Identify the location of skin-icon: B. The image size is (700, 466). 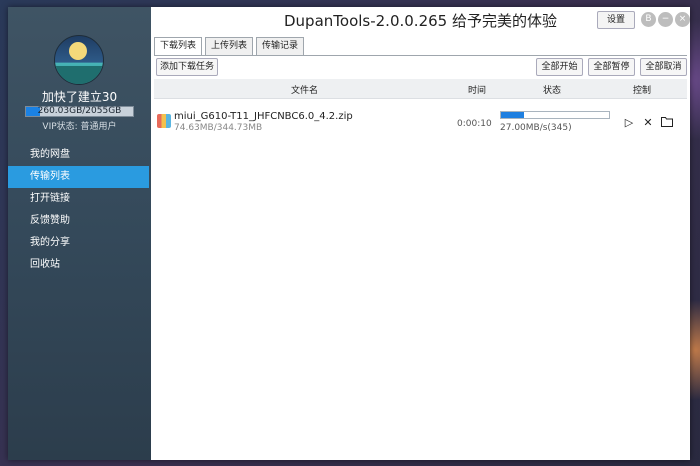
(648, 19).